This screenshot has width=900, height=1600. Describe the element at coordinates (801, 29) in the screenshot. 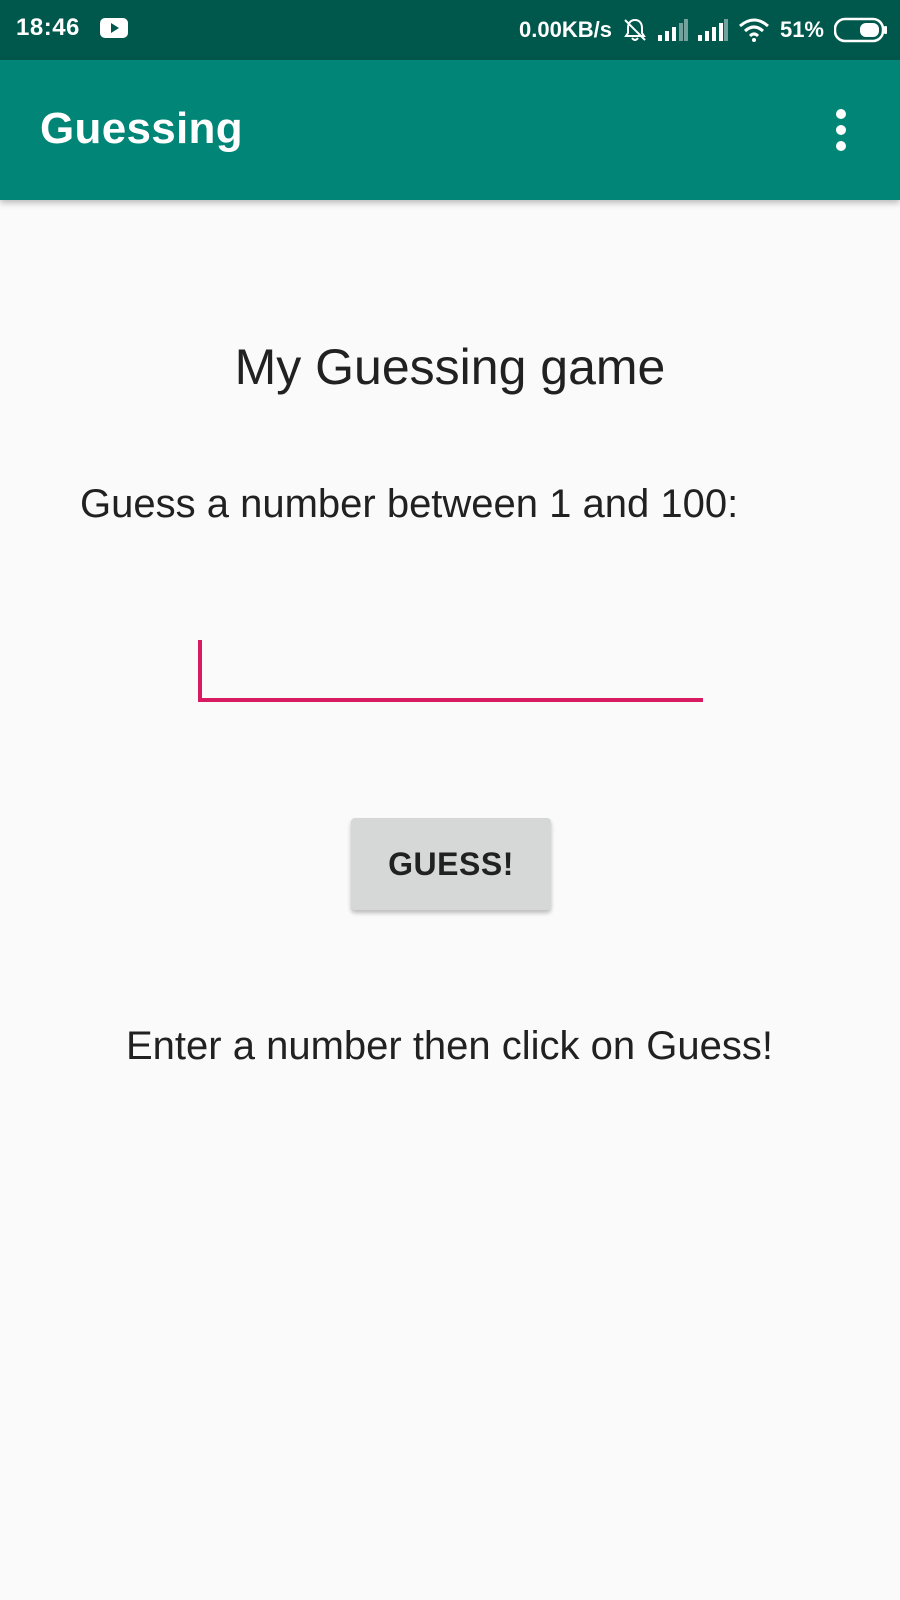

I see `battery-percent: 51%` at that location.